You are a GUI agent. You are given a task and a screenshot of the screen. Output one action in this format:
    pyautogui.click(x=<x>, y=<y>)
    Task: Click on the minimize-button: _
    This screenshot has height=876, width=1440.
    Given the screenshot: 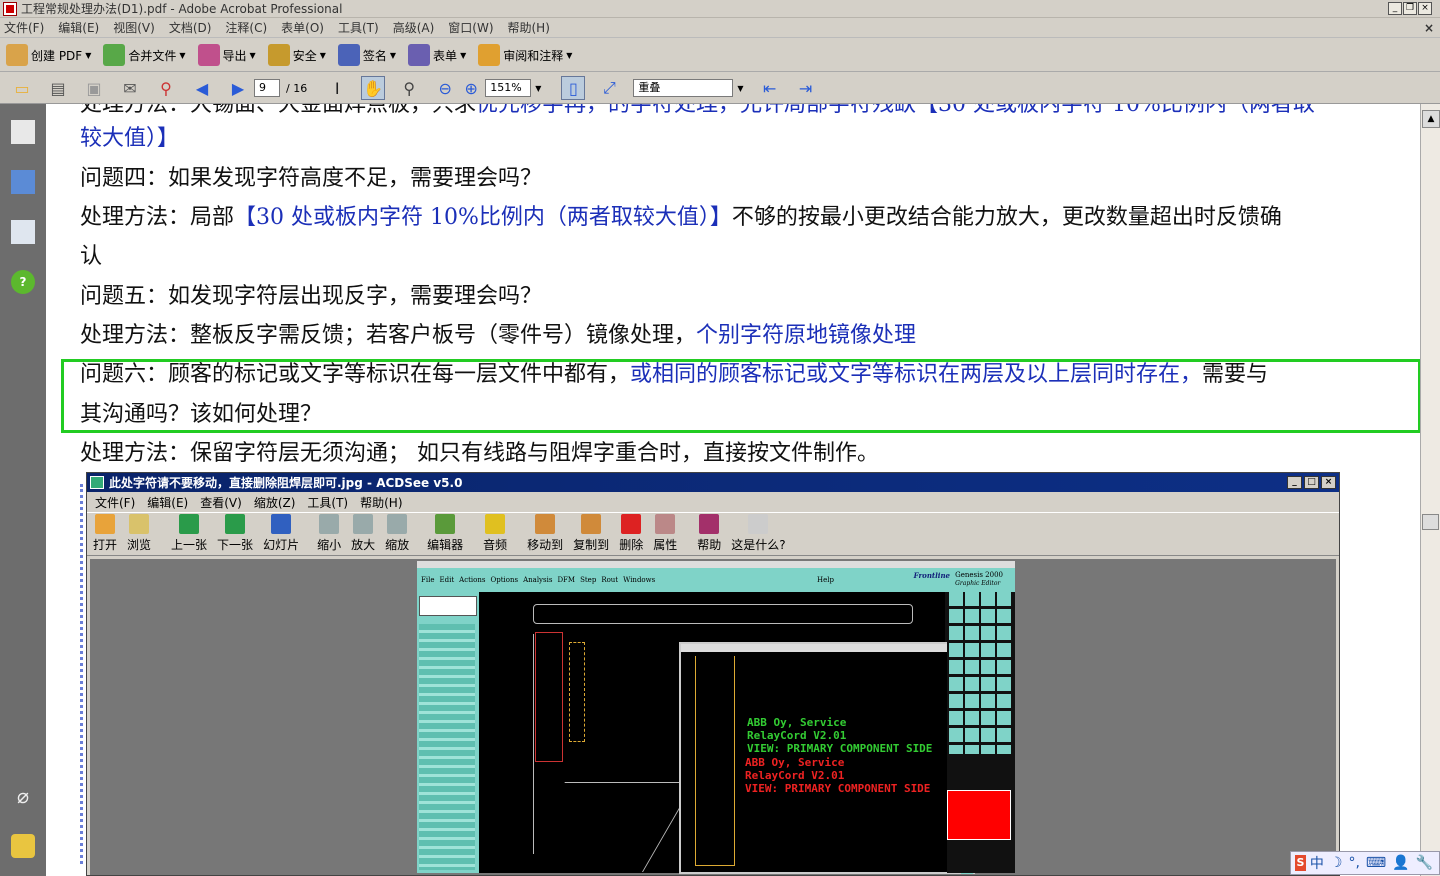 What is the action you would take?
    pyautogui.click(x=1395, y=8)
    